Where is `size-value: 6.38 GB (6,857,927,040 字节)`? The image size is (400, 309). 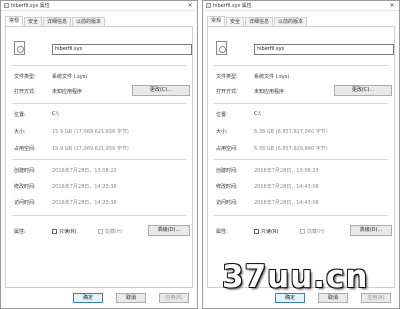
size-value: 6.38 GB (6,857,927,040 字节) is located at coordinates (291, 132).